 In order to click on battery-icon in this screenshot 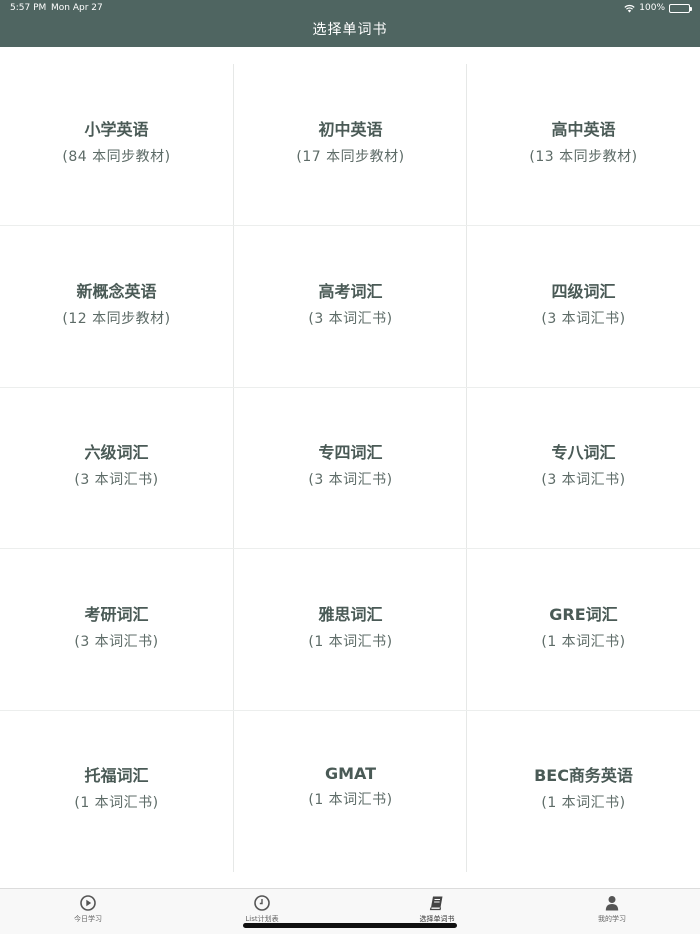, I will do `click(680, 8)`.